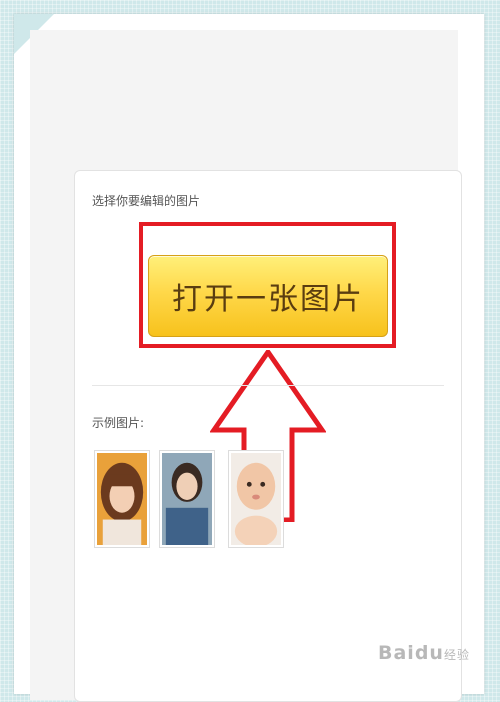 This screenshot has height=702, width=500. I want to click on watermark-text: Baidu, so click(411, 653).